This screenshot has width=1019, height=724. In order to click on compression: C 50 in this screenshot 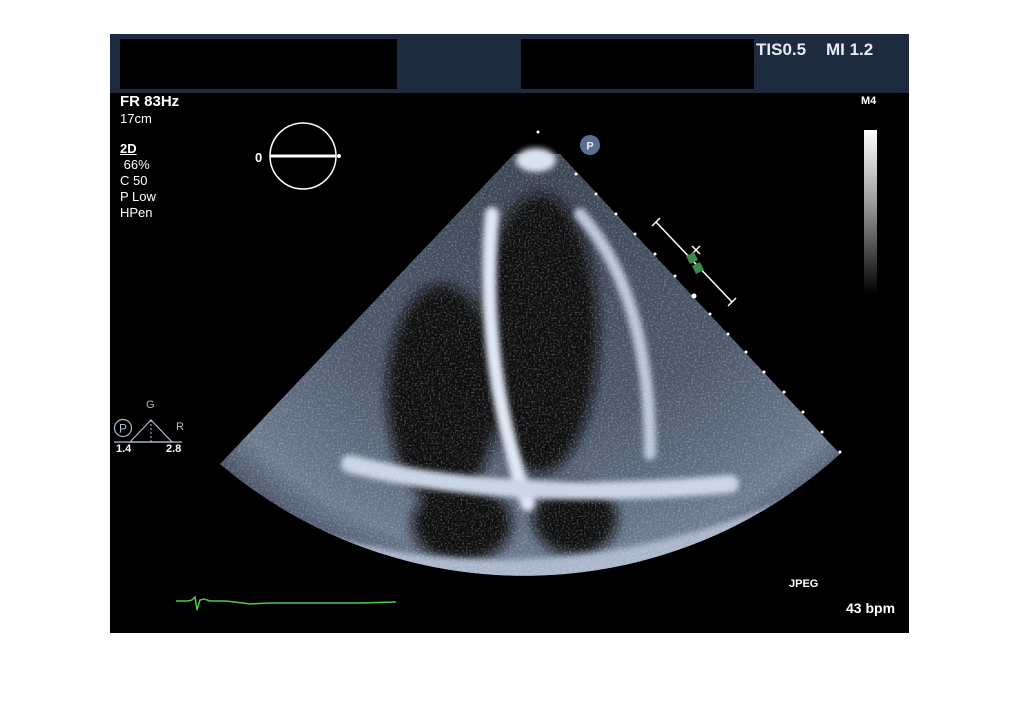, I will do `click(134, 180)`.